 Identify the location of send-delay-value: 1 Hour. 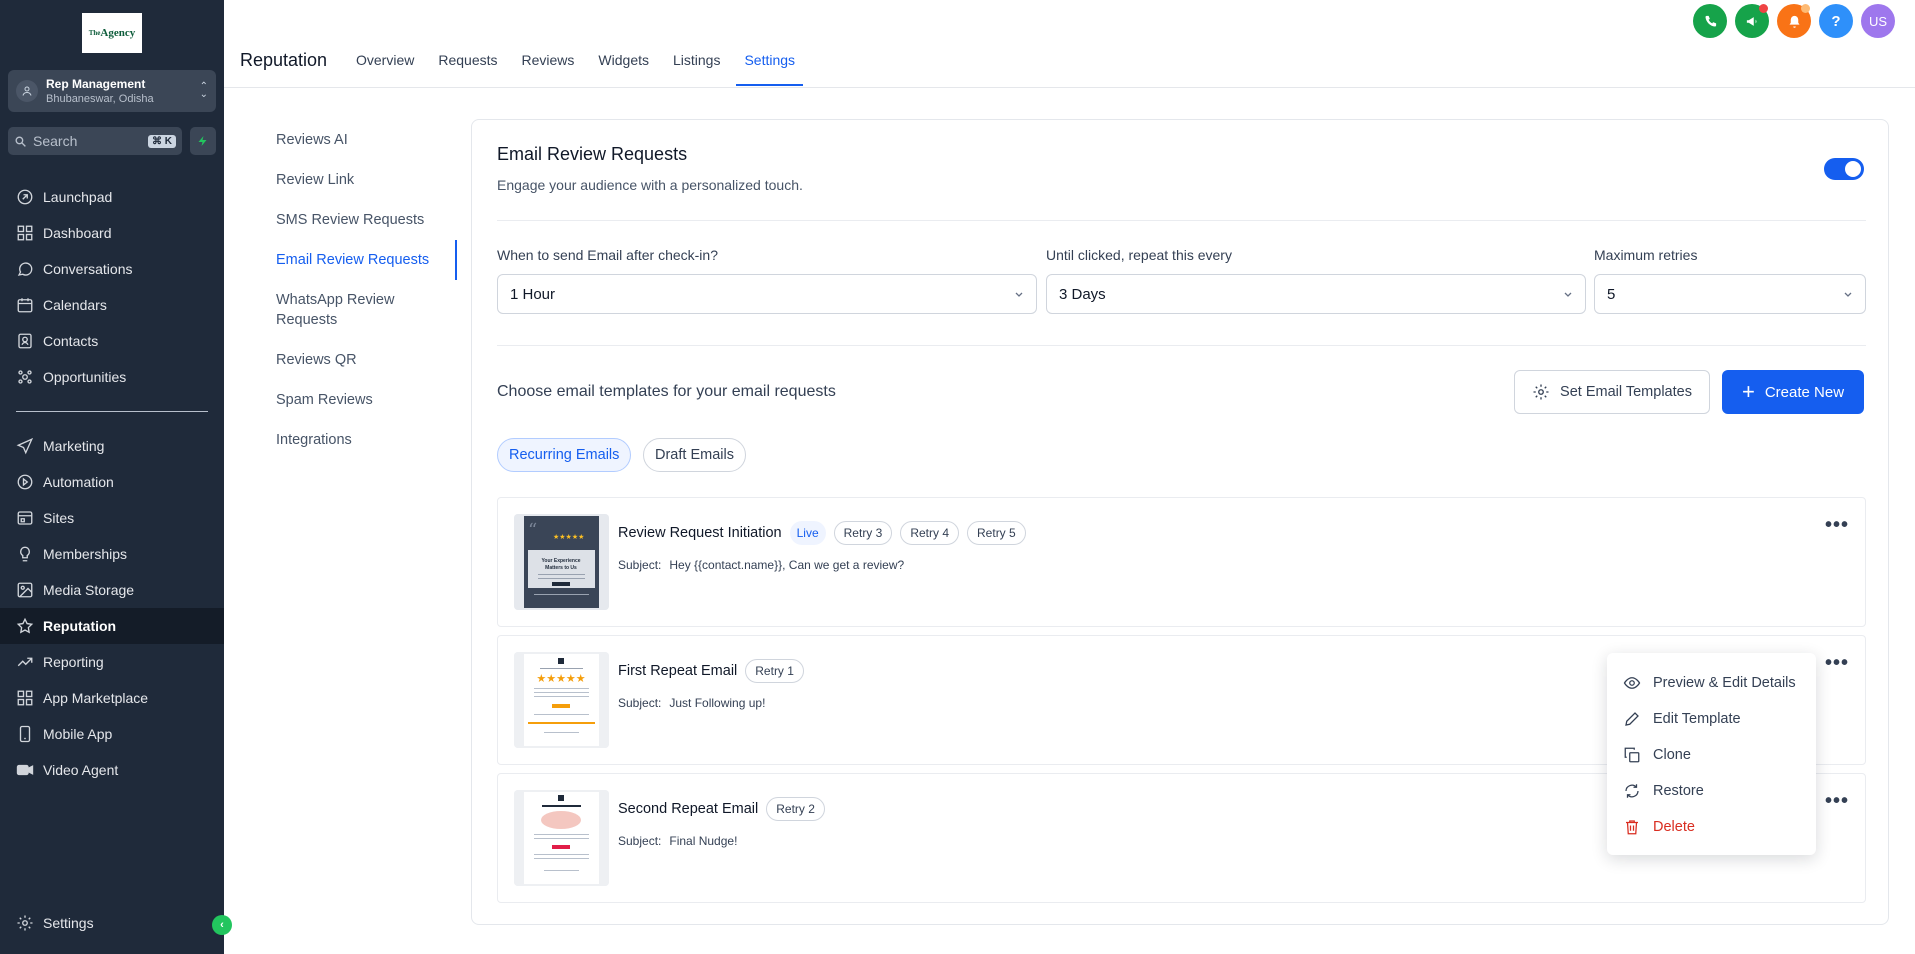
(533, 294).